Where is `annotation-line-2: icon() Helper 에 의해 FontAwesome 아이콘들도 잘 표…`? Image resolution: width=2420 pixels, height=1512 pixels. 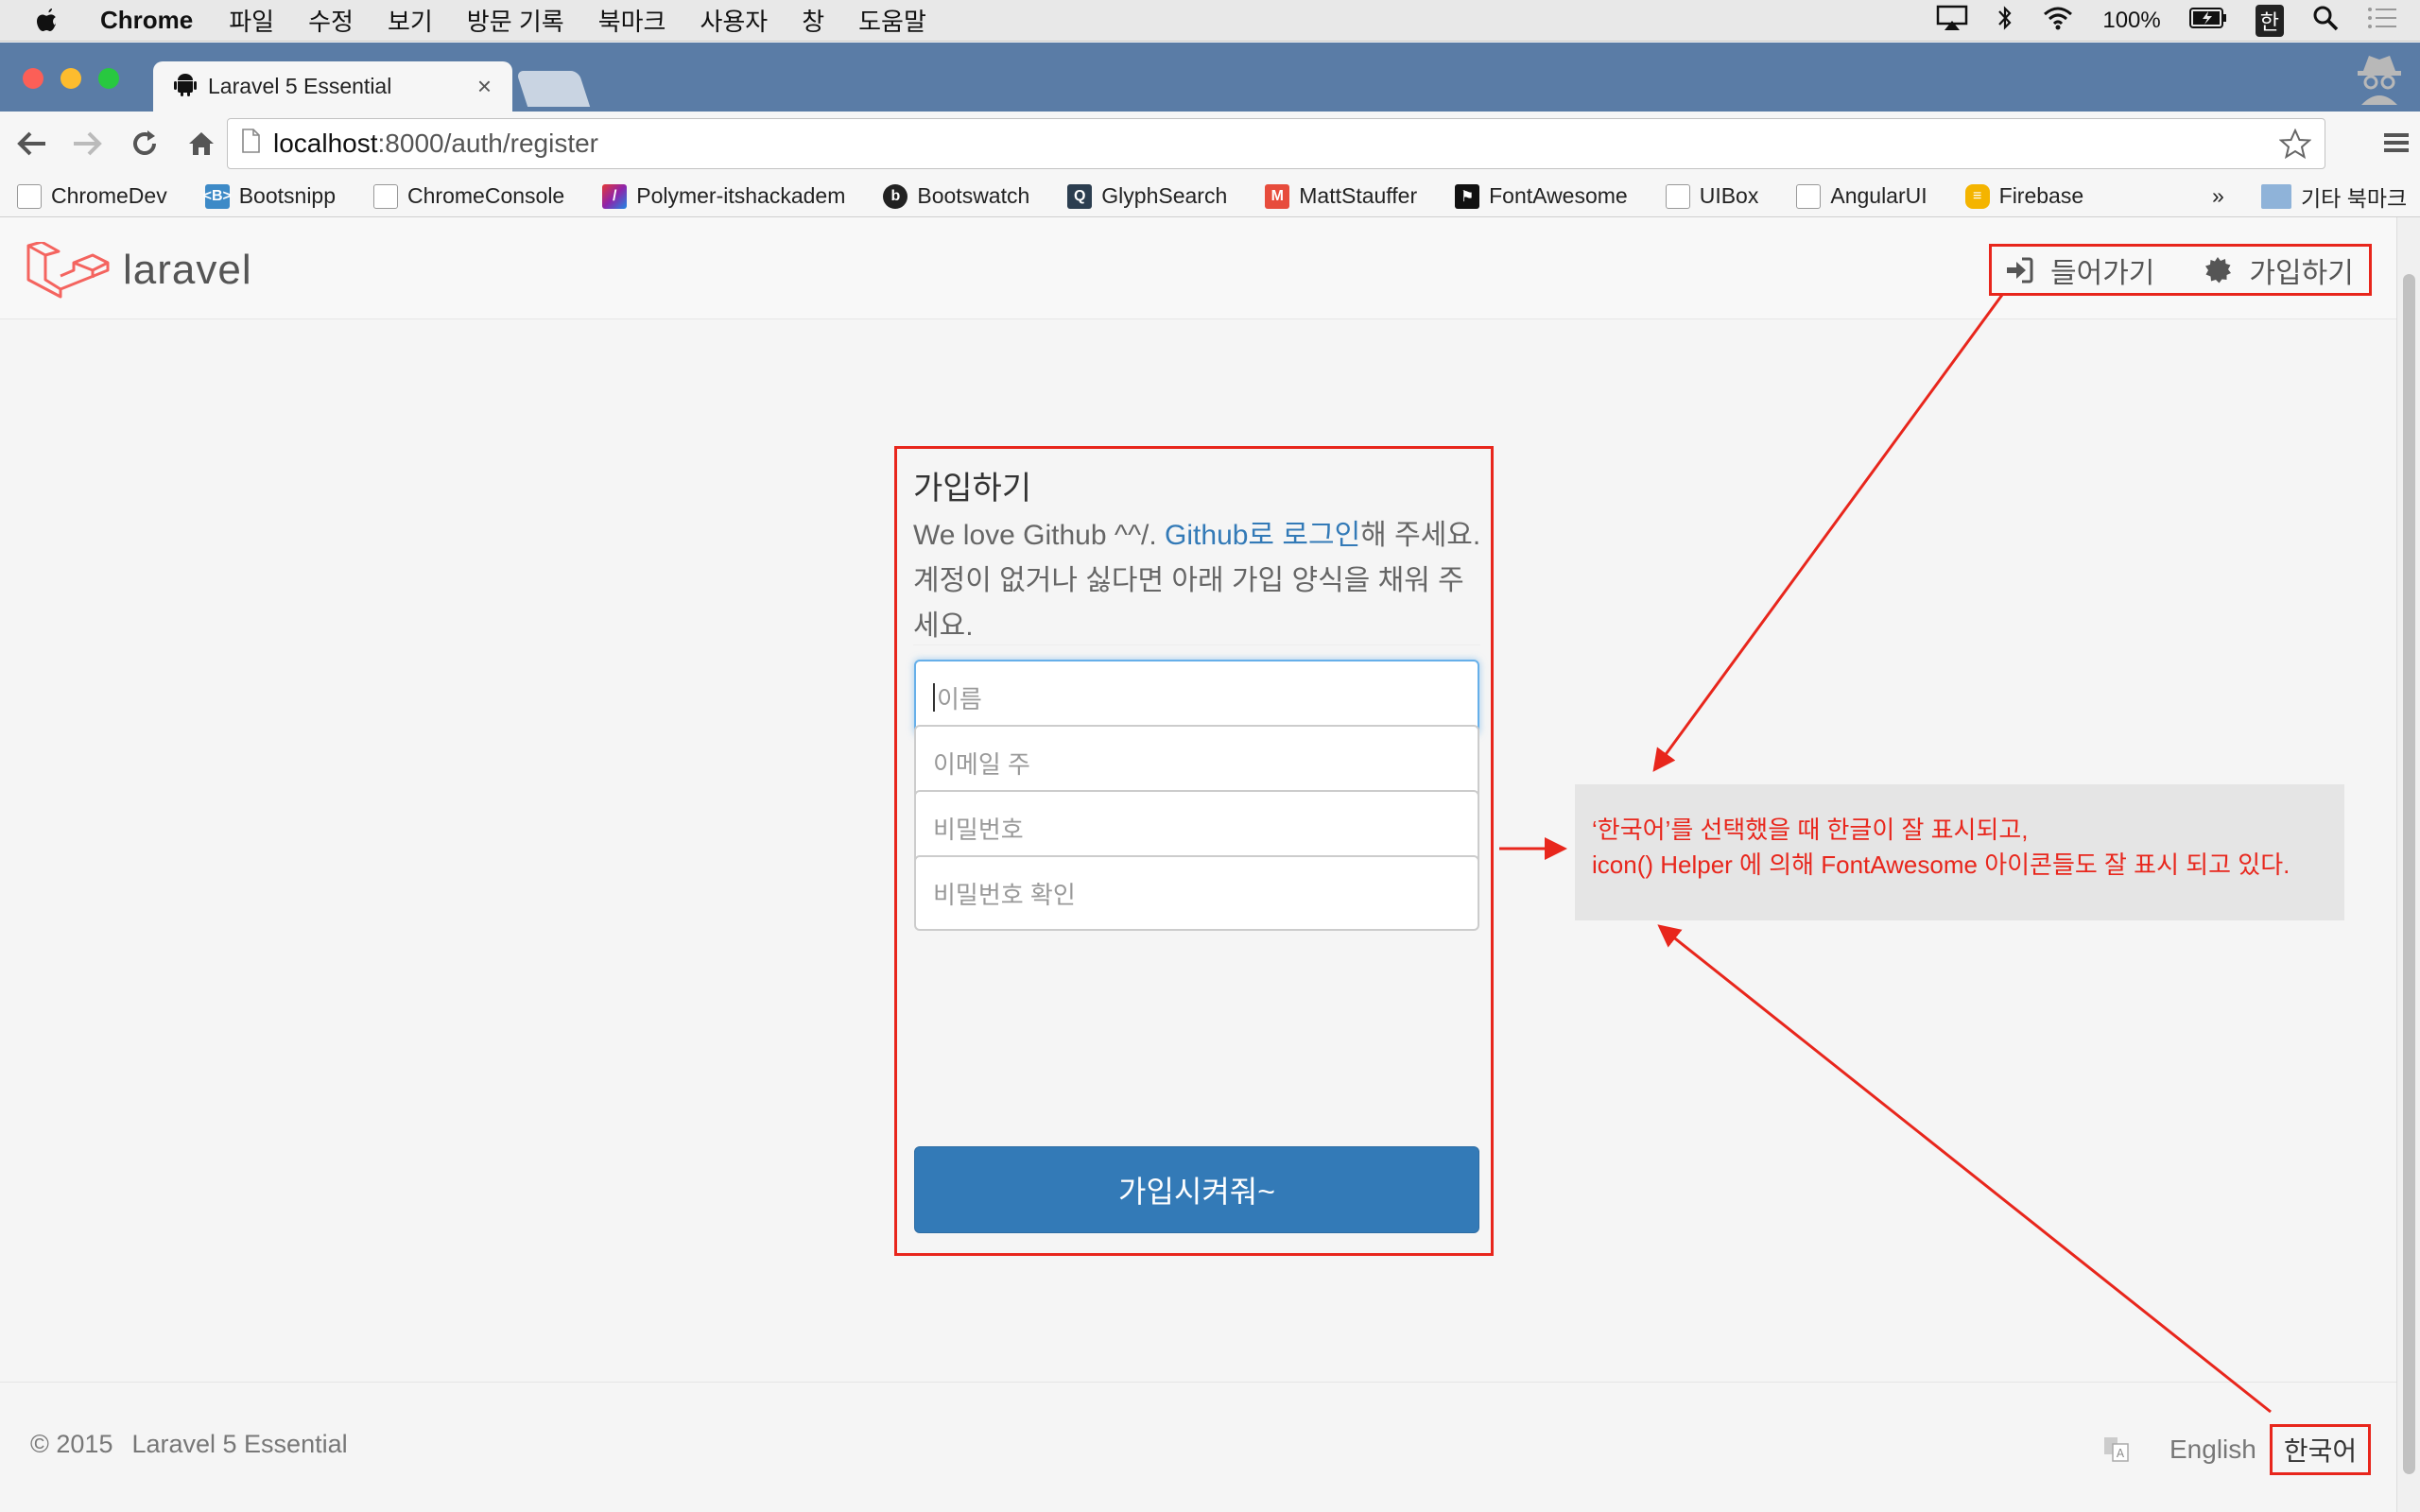
annotation-line-2: icon() Helper 에 의해 FontAwesome 아이콘들도 잘 표… is located at coordinates (1941, 864).